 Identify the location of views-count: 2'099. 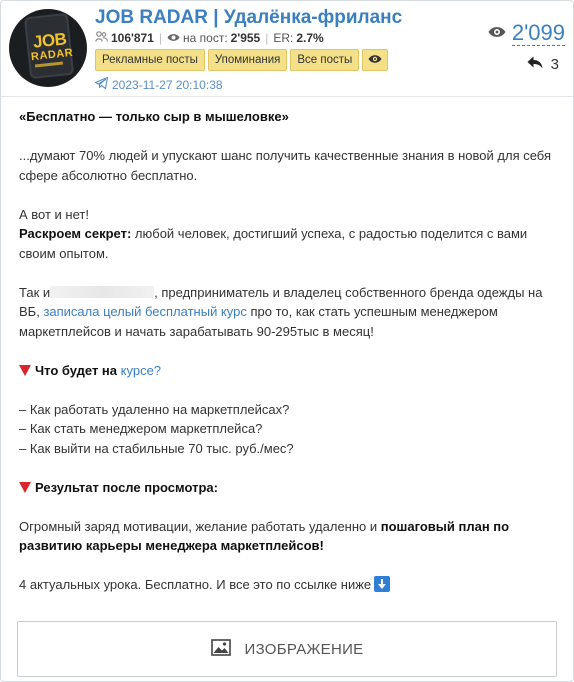
(538, 33).